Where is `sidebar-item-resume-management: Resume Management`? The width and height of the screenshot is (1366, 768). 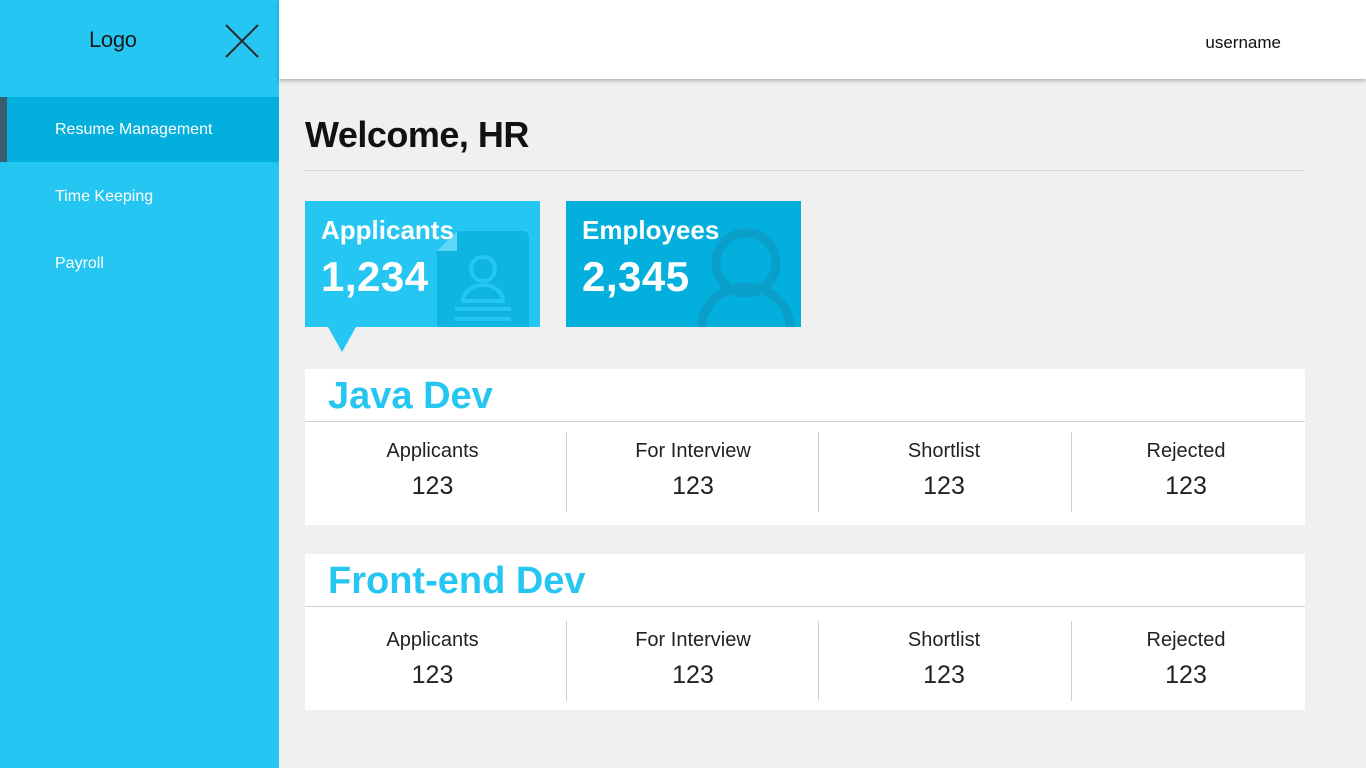
sidebar-item-resume-management: Resume Management is located at coordinates (139, 129).